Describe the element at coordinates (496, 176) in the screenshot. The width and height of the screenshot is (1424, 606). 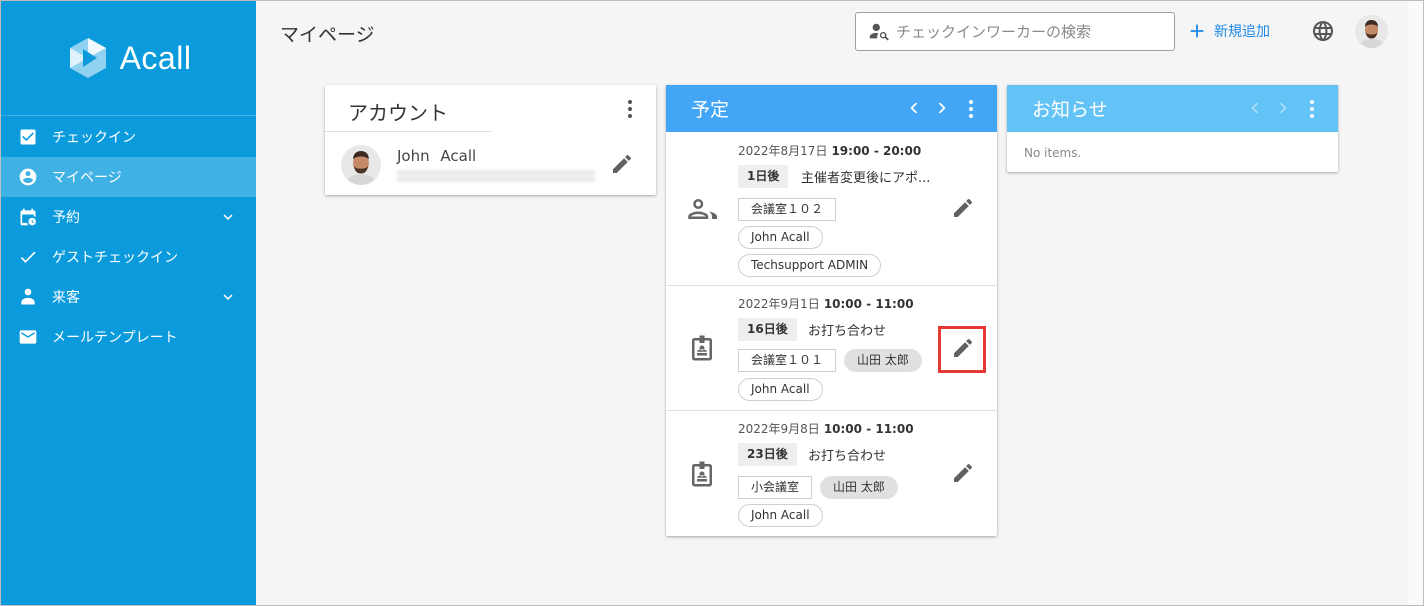
I see `account-email-redacted` at that location.